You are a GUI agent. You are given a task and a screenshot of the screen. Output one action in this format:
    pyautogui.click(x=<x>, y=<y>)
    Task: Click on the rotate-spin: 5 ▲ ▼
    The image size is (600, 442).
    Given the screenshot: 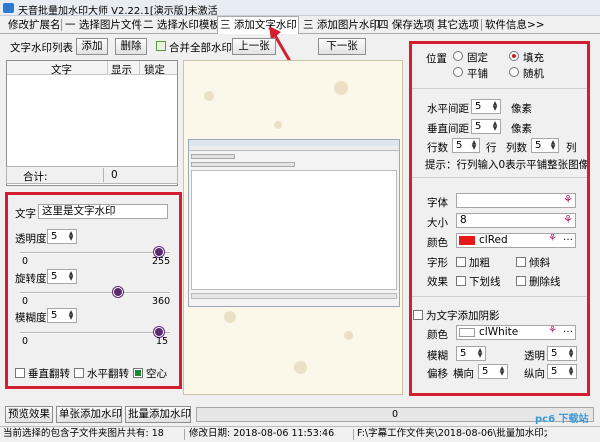 What is the action you would take?
    pyautogui.click(x=62, y=276)
    